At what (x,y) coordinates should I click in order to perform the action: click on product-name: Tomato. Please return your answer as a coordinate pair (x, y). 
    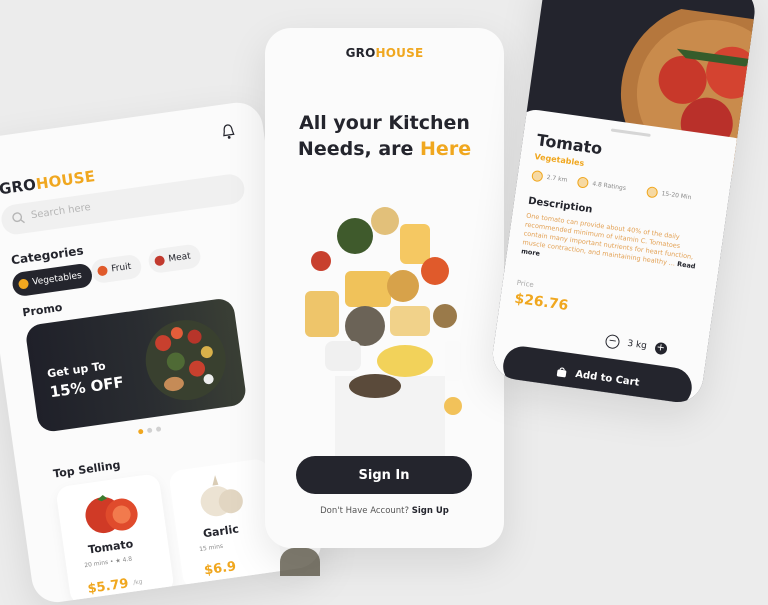
    Looking at the image, I should click on (110, 547).